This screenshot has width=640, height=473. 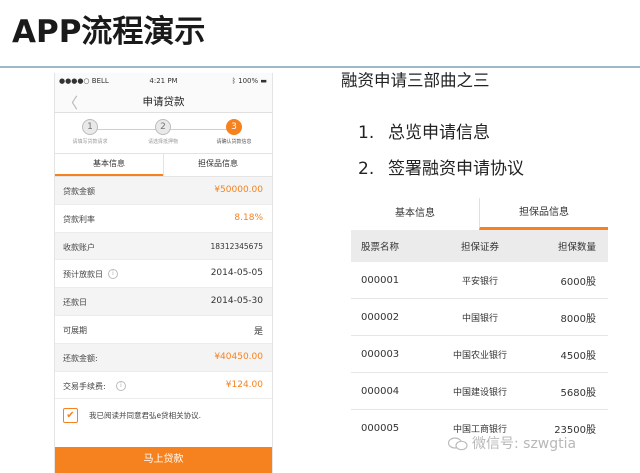 I want to click on submit-loan-button: 马上贷款, so click(x=163, y=460).